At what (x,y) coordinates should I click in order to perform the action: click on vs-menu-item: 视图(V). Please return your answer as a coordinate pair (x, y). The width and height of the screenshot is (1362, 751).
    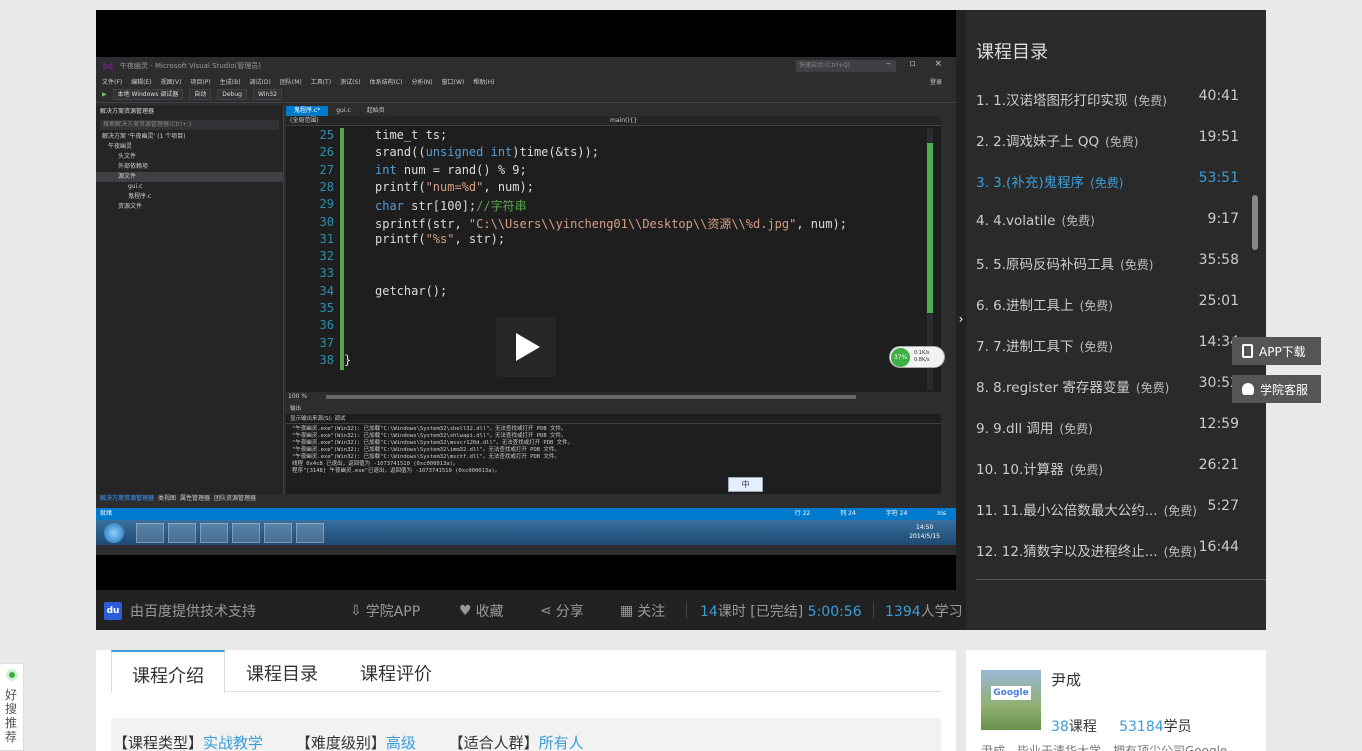
    Looking at the image, I should click on (171, 82).